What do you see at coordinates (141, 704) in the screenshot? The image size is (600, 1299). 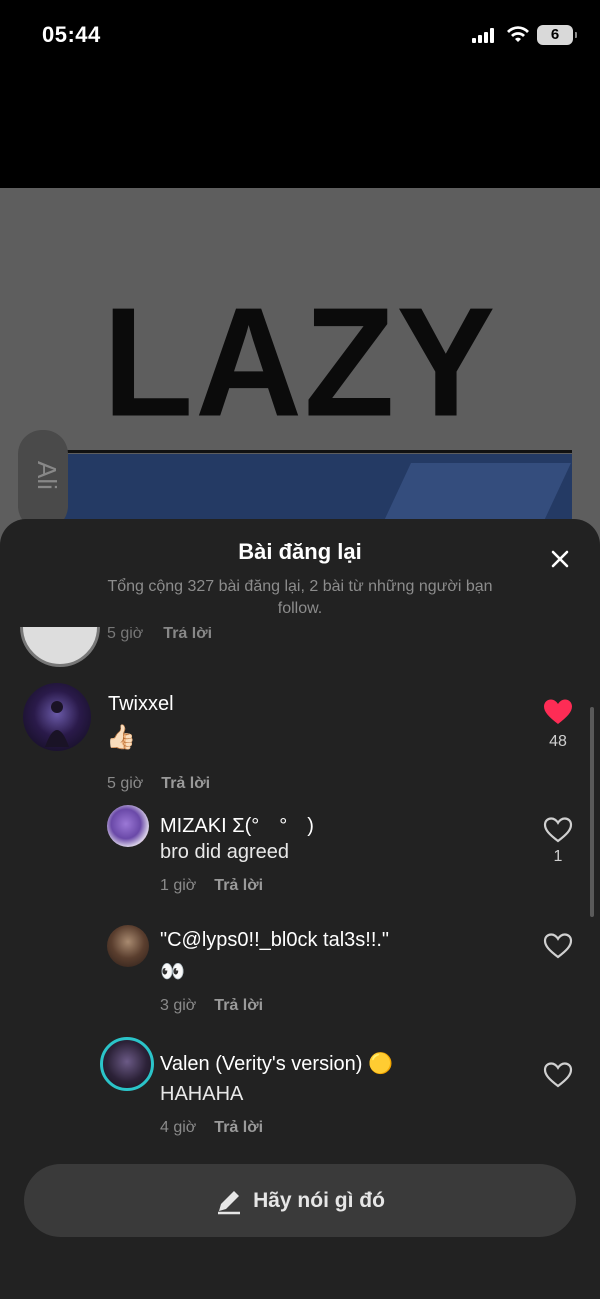 I see `comment-author: Twixxel` at bounding box center [141, 704].